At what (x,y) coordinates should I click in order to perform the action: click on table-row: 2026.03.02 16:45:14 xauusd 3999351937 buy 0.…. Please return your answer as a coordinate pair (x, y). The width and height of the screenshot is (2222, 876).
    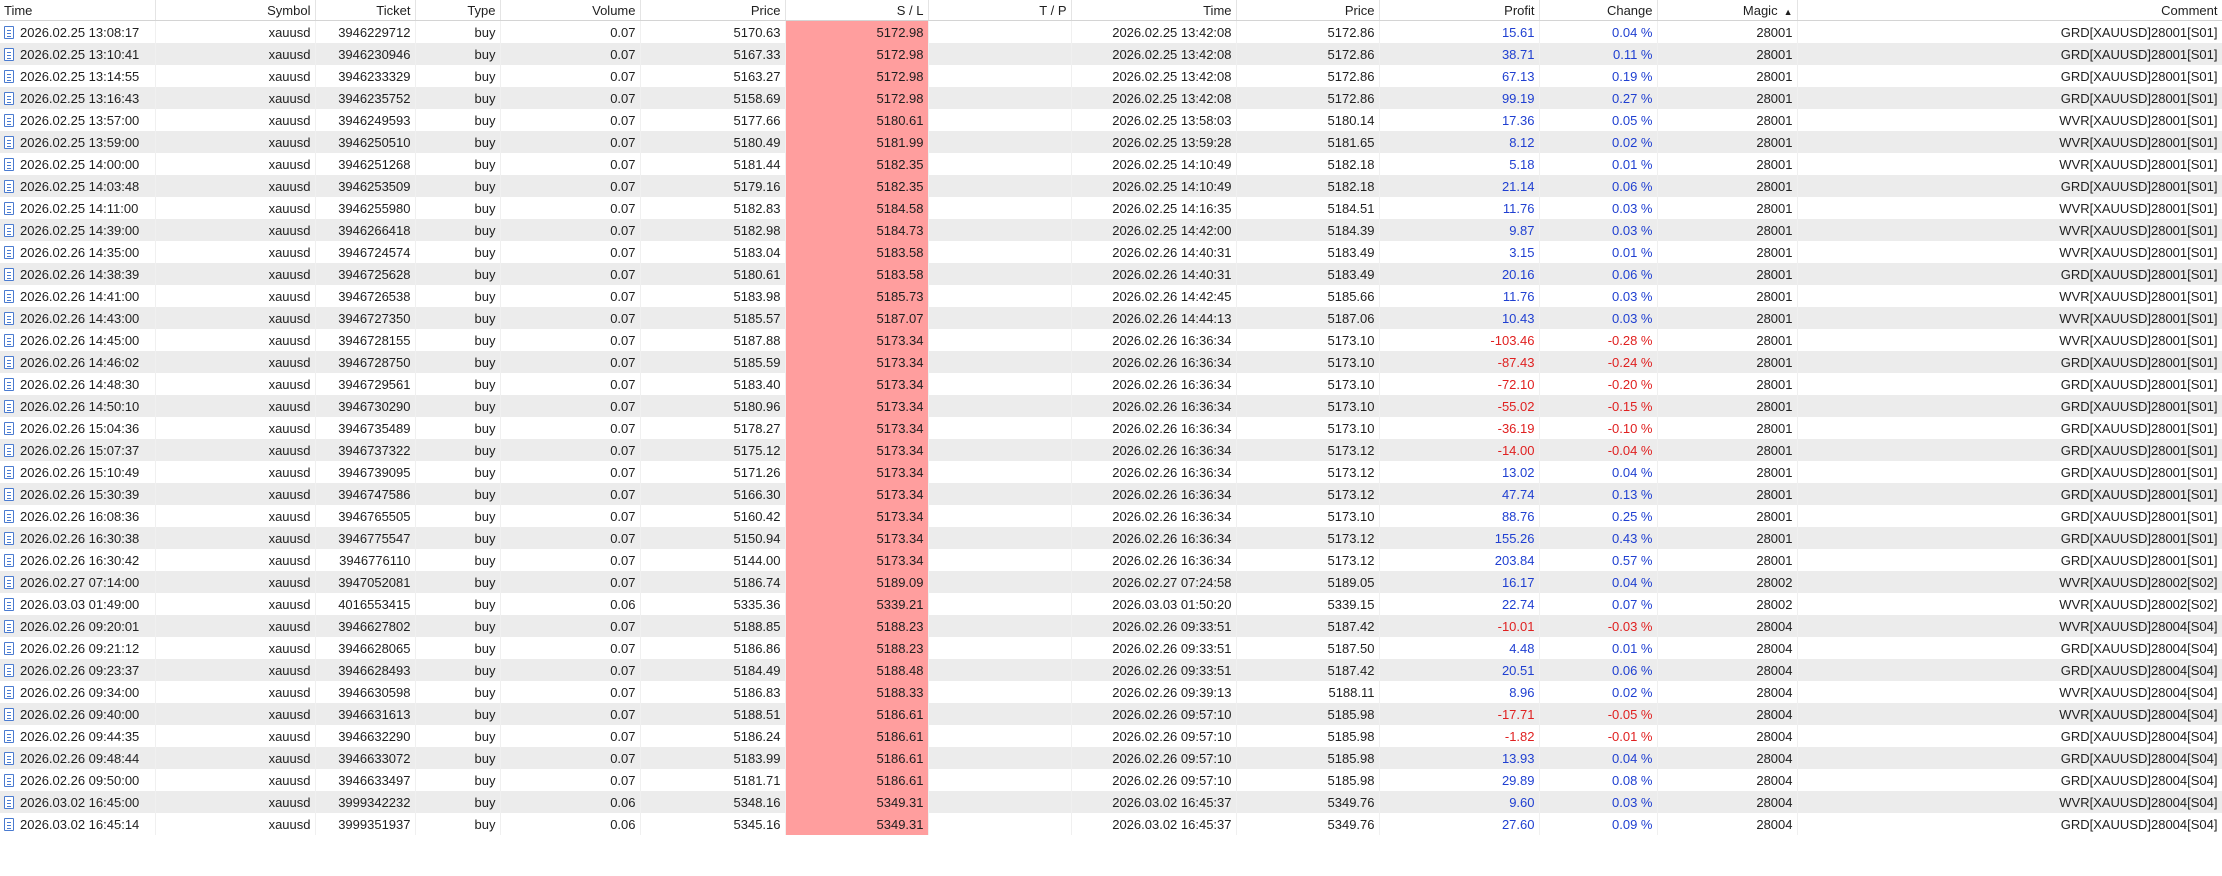
    Looking at the image, I should click on (1111, 824).